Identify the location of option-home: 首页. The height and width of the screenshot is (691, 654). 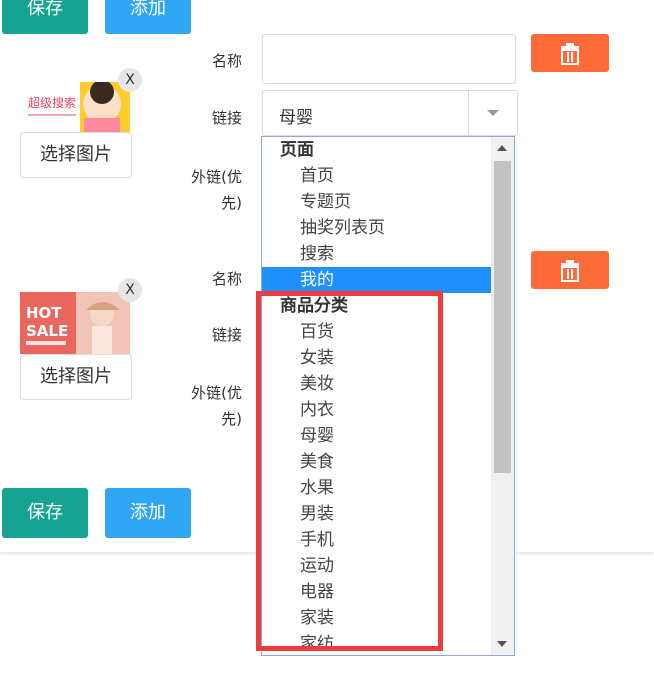
(376, 176).